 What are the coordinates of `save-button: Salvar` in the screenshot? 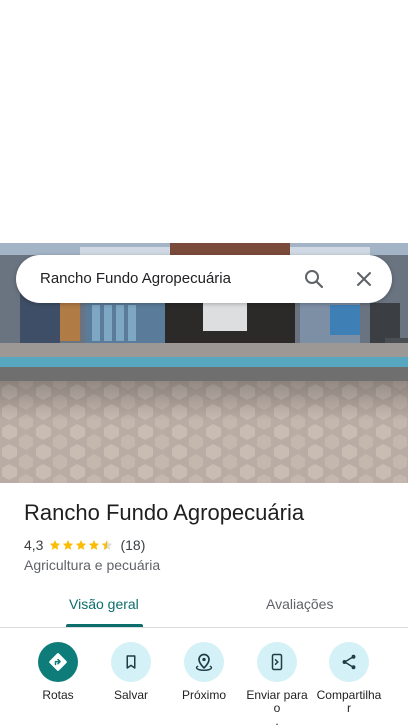 It's located at (131, 672).